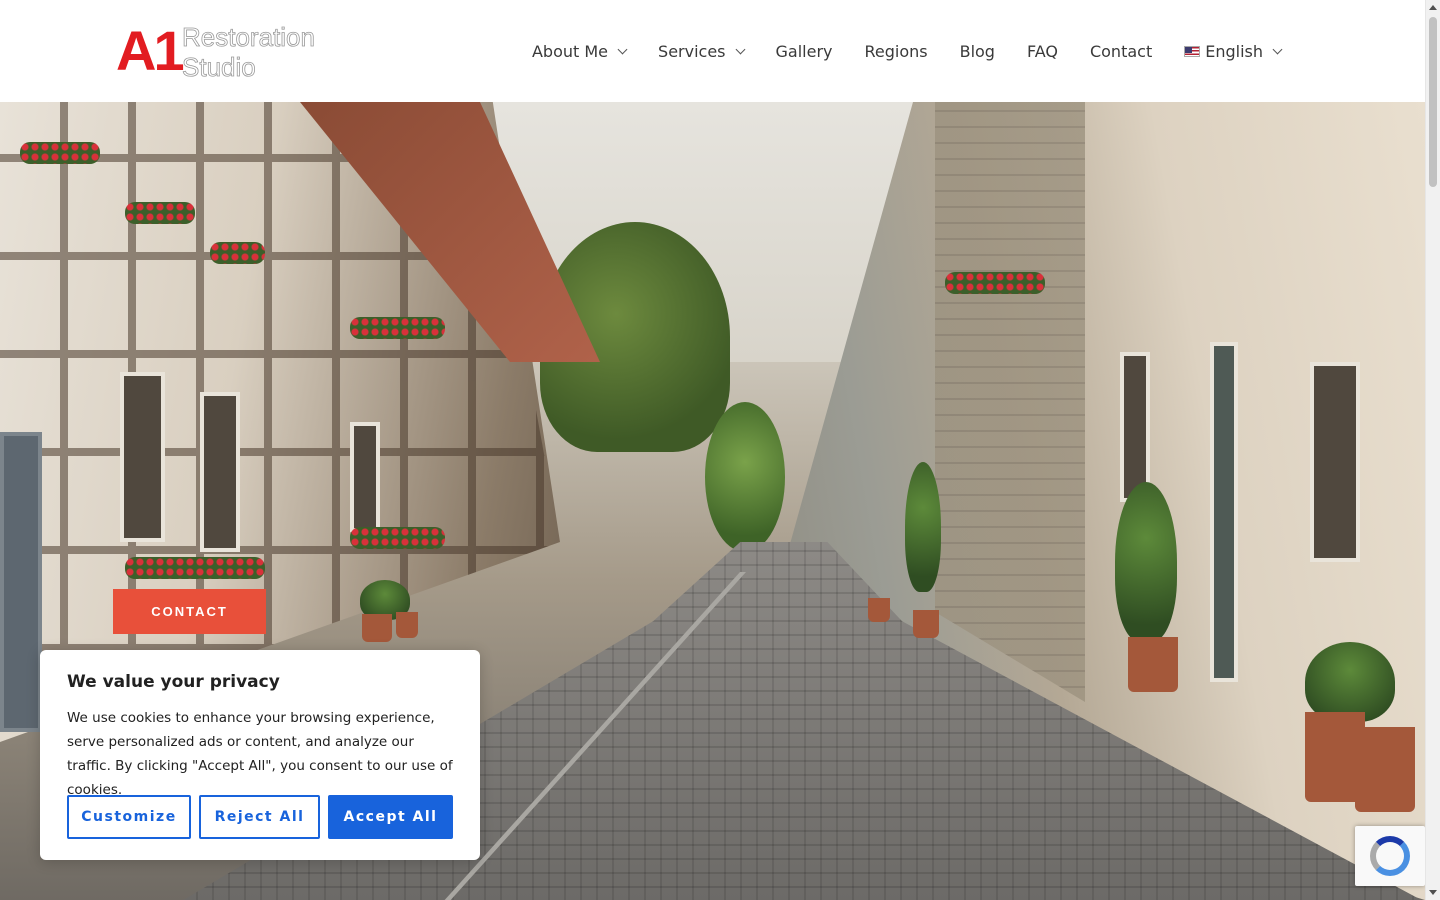 The width and height of the screenshot is (1440, 900). What do you see at coordinates (1192, 51) in the screenshot?
I see `us-flag-icon` at bounding box center [1192, 51].